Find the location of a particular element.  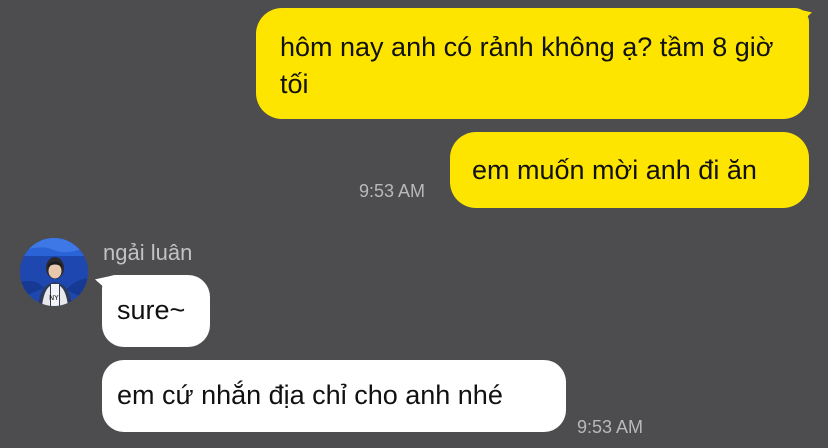

user-avatar-photo-icon: NY is located at coordinates (54, 272).